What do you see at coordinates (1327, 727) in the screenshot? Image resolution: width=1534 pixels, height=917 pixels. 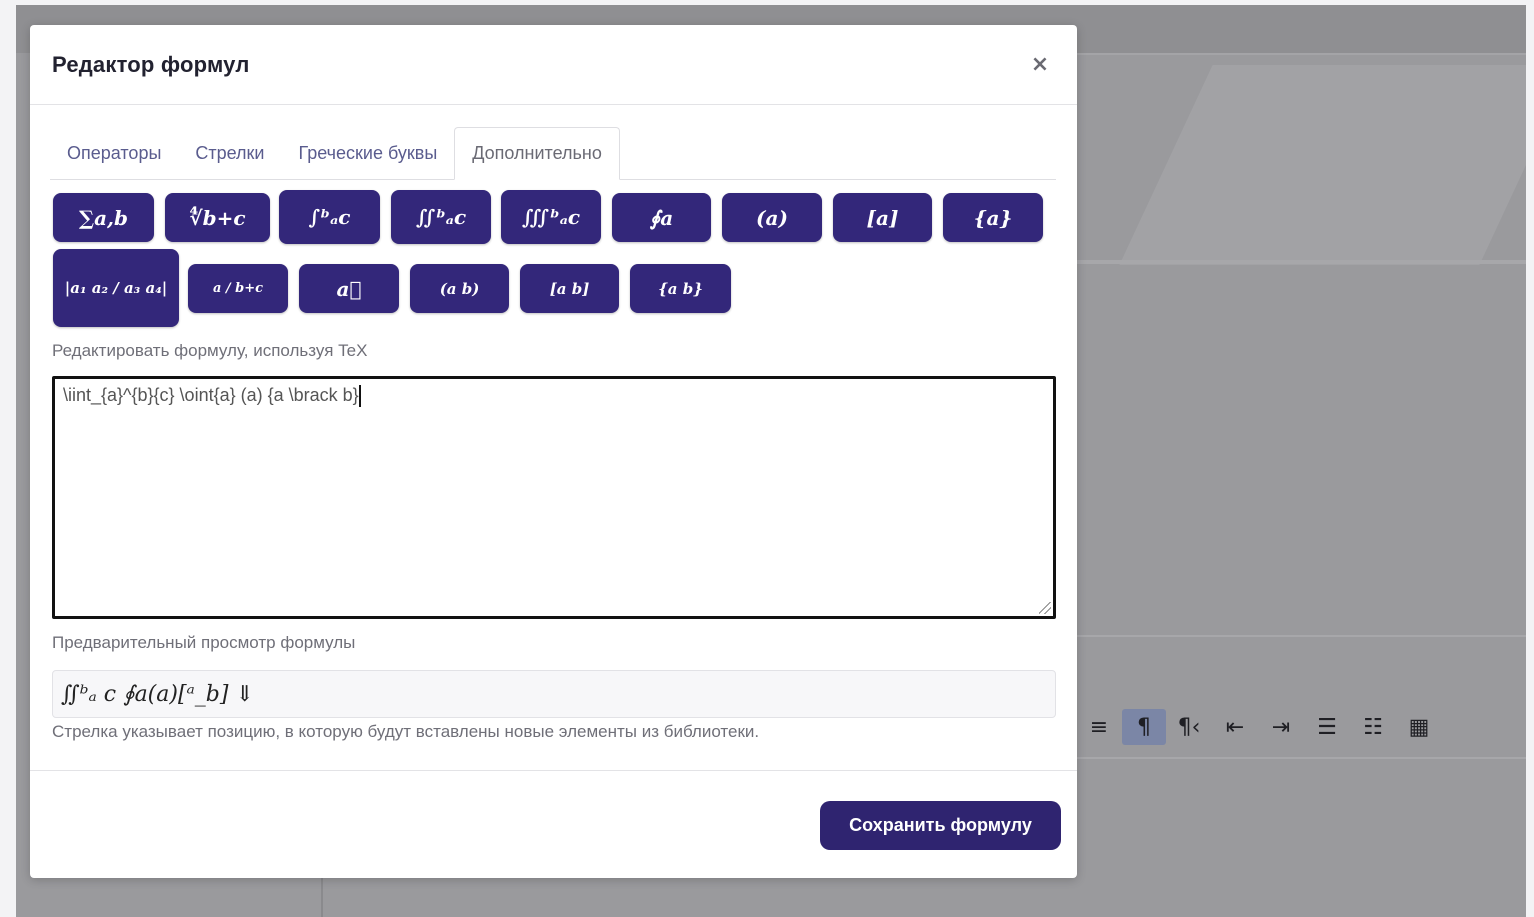 I see `bulleted-list-icon: ☰` at bounding box center [1327, 727].